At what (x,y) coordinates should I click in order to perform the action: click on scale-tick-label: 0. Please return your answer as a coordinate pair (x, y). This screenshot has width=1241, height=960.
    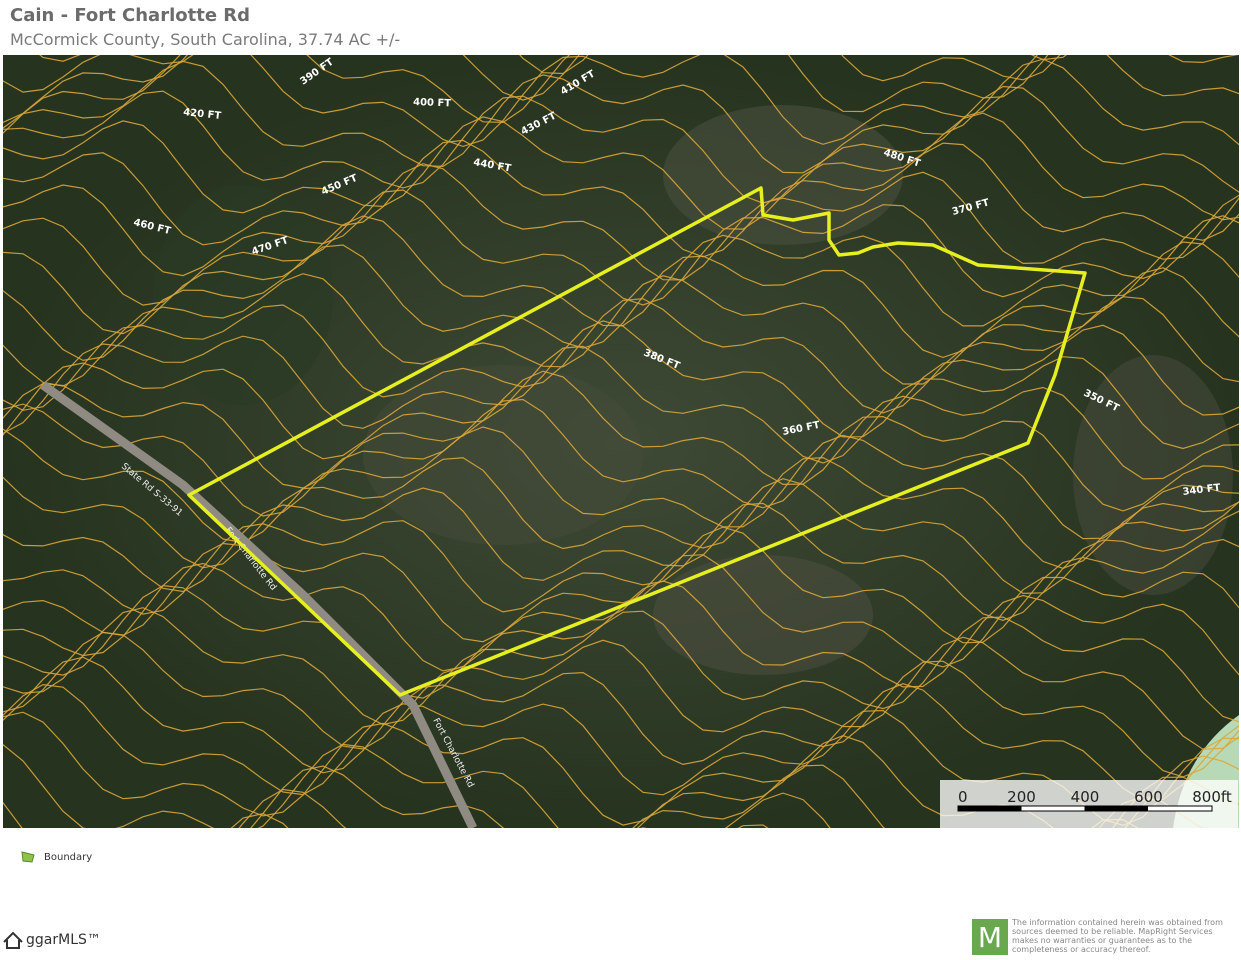
    Looking at the image, I should click on (963, 797).